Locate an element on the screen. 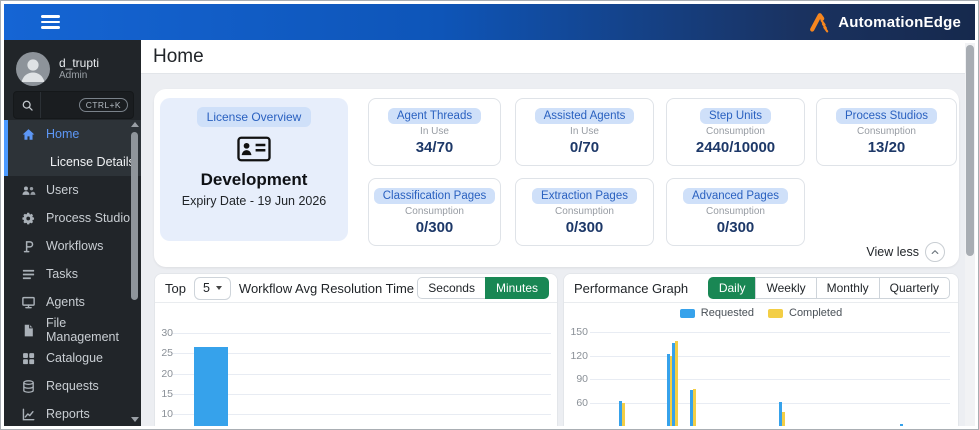  chevron-down-icon is located at coordinates (218, 288).